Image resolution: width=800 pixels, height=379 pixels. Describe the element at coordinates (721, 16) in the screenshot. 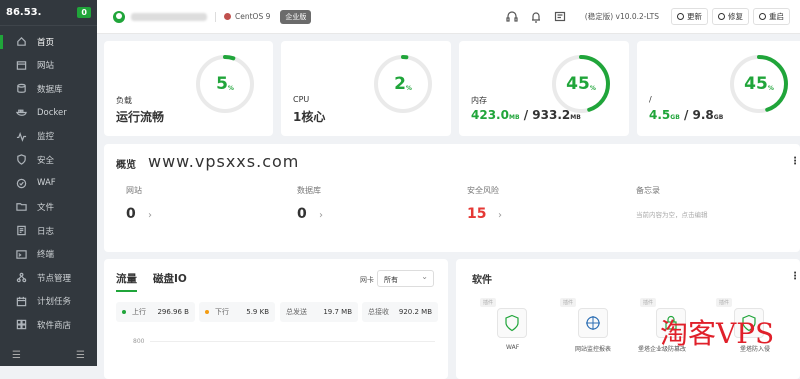

I see `wrench-icon` at that location.